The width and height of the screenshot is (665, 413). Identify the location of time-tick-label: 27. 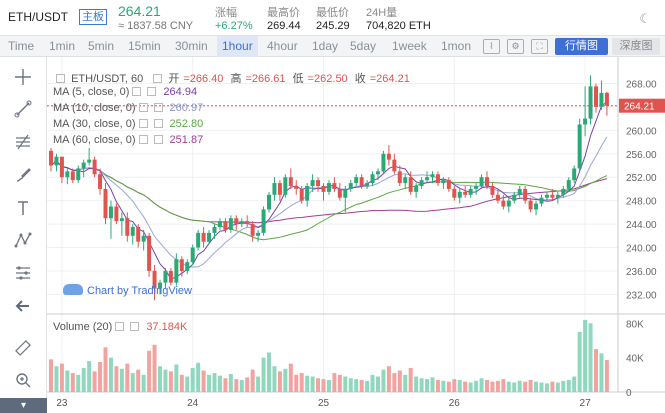
(586, 403).